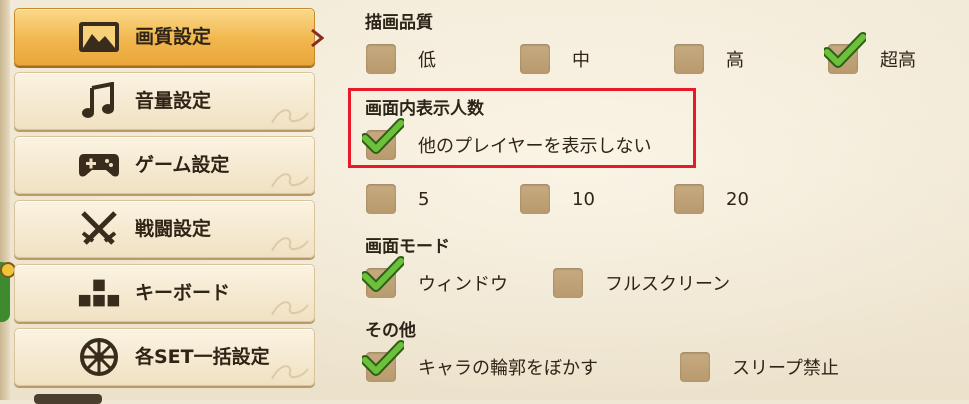  I want to click on option-quality-medium: 中, so click(555, 59).